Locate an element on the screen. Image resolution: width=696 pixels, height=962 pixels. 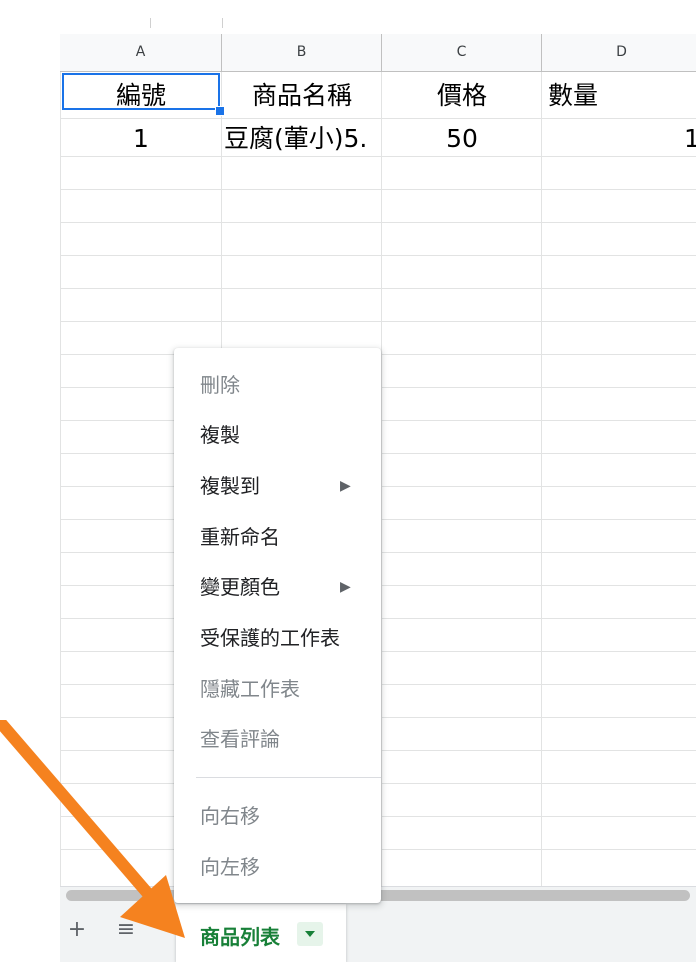
menu-divider is located at coordinates (288, 777).